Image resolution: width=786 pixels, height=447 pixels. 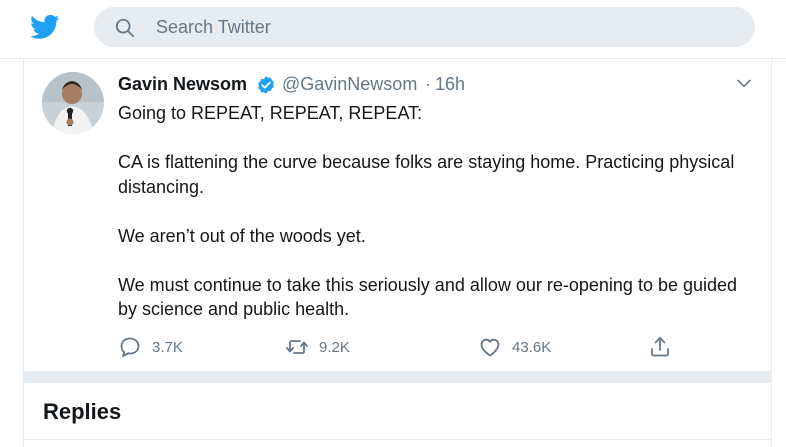 I want to click on retweet-icon, so click(x=297, y=347).